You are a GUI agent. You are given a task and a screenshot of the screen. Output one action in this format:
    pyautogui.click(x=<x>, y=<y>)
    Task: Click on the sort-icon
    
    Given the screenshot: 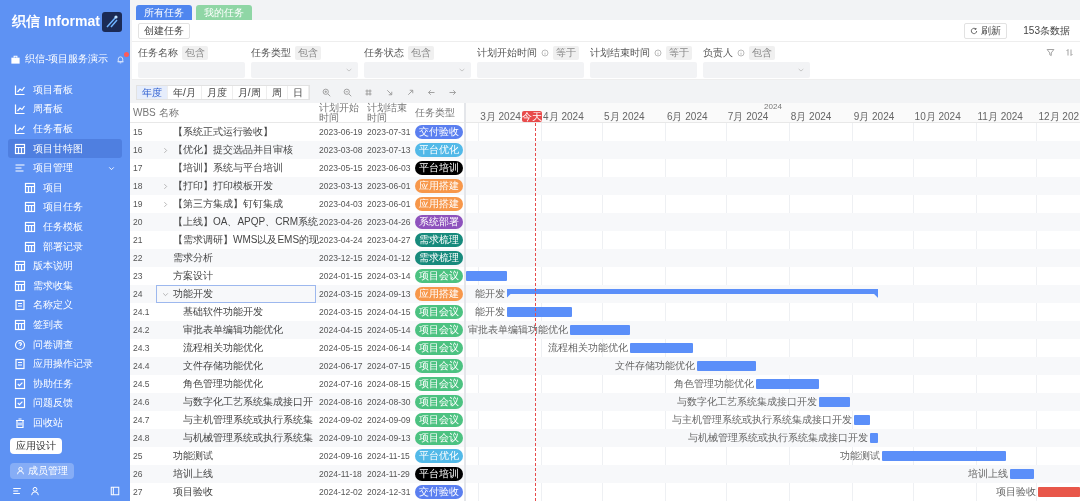 What is the action you would take?
    pyautogui.click(x=1069, y=52)
    